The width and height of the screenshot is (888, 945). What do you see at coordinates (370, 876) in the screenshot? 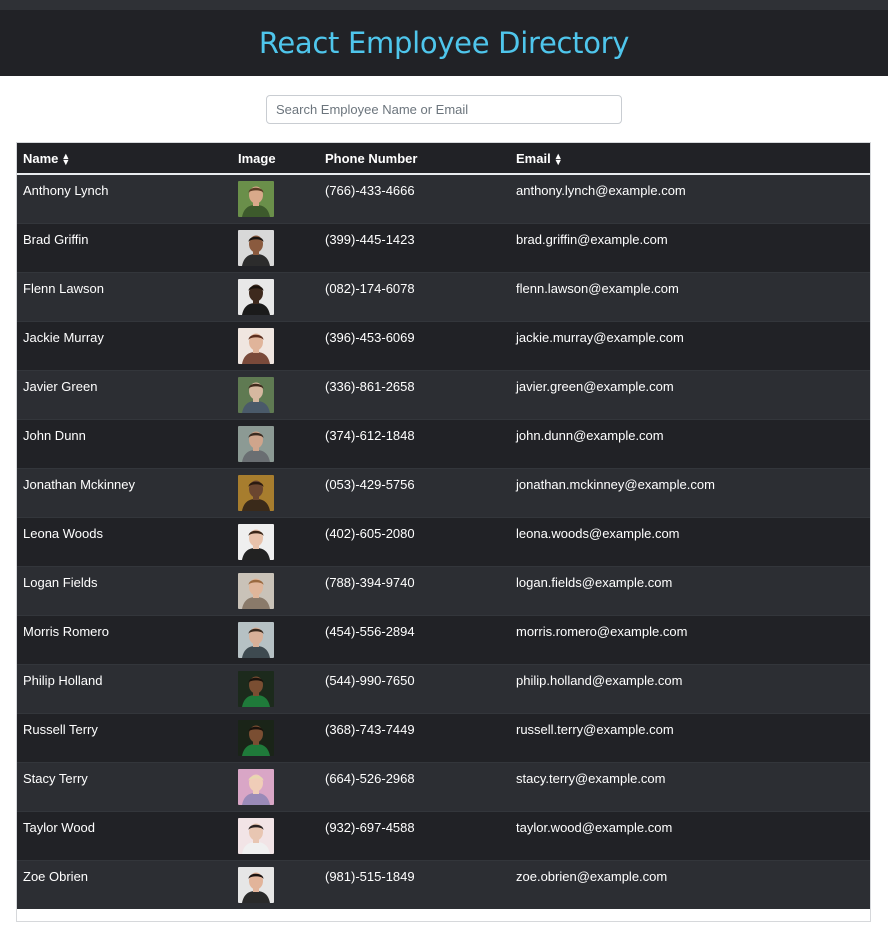
I see `employee-phone: (981)-515-1849` at bounding box center [370, 876].